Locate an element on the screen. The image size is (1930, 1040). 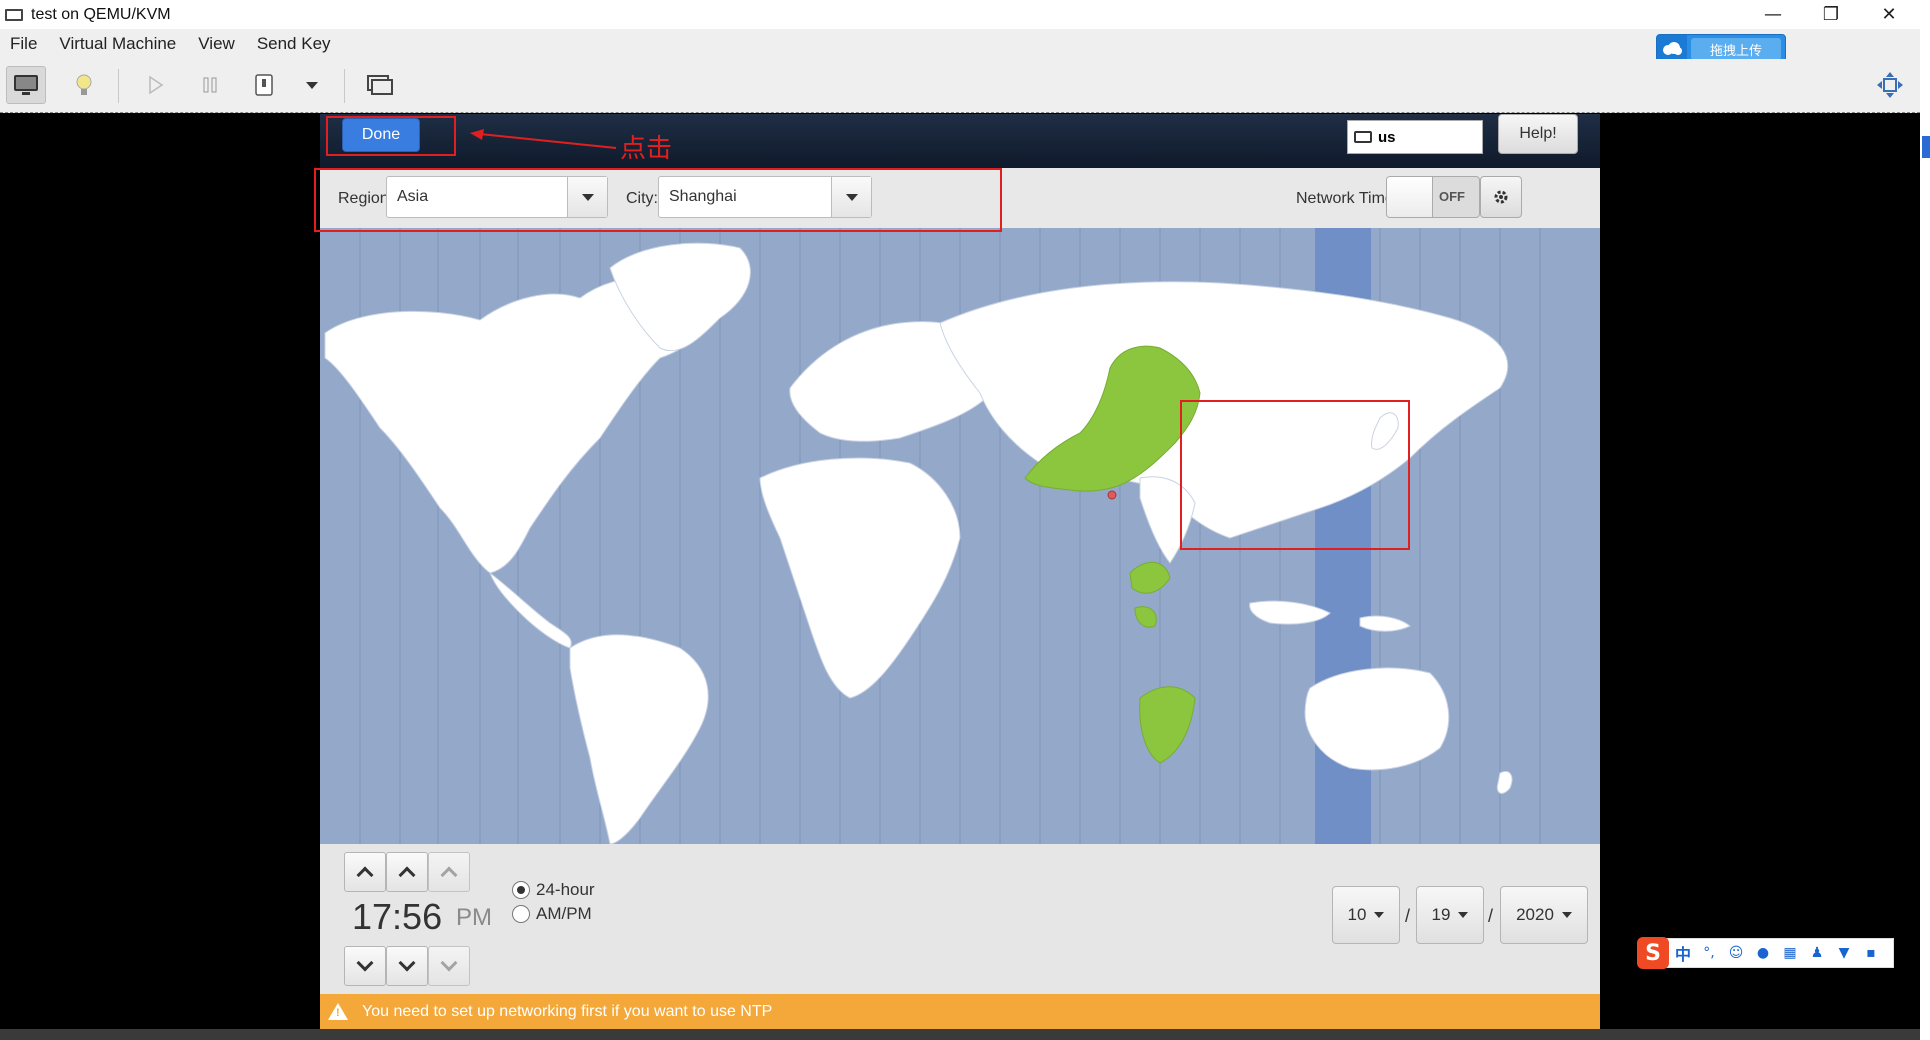
ime-toolbar: S 中 °, ☺ ● ▦ ♟ ▼ ▪ is located at coordinates (1765, 953).